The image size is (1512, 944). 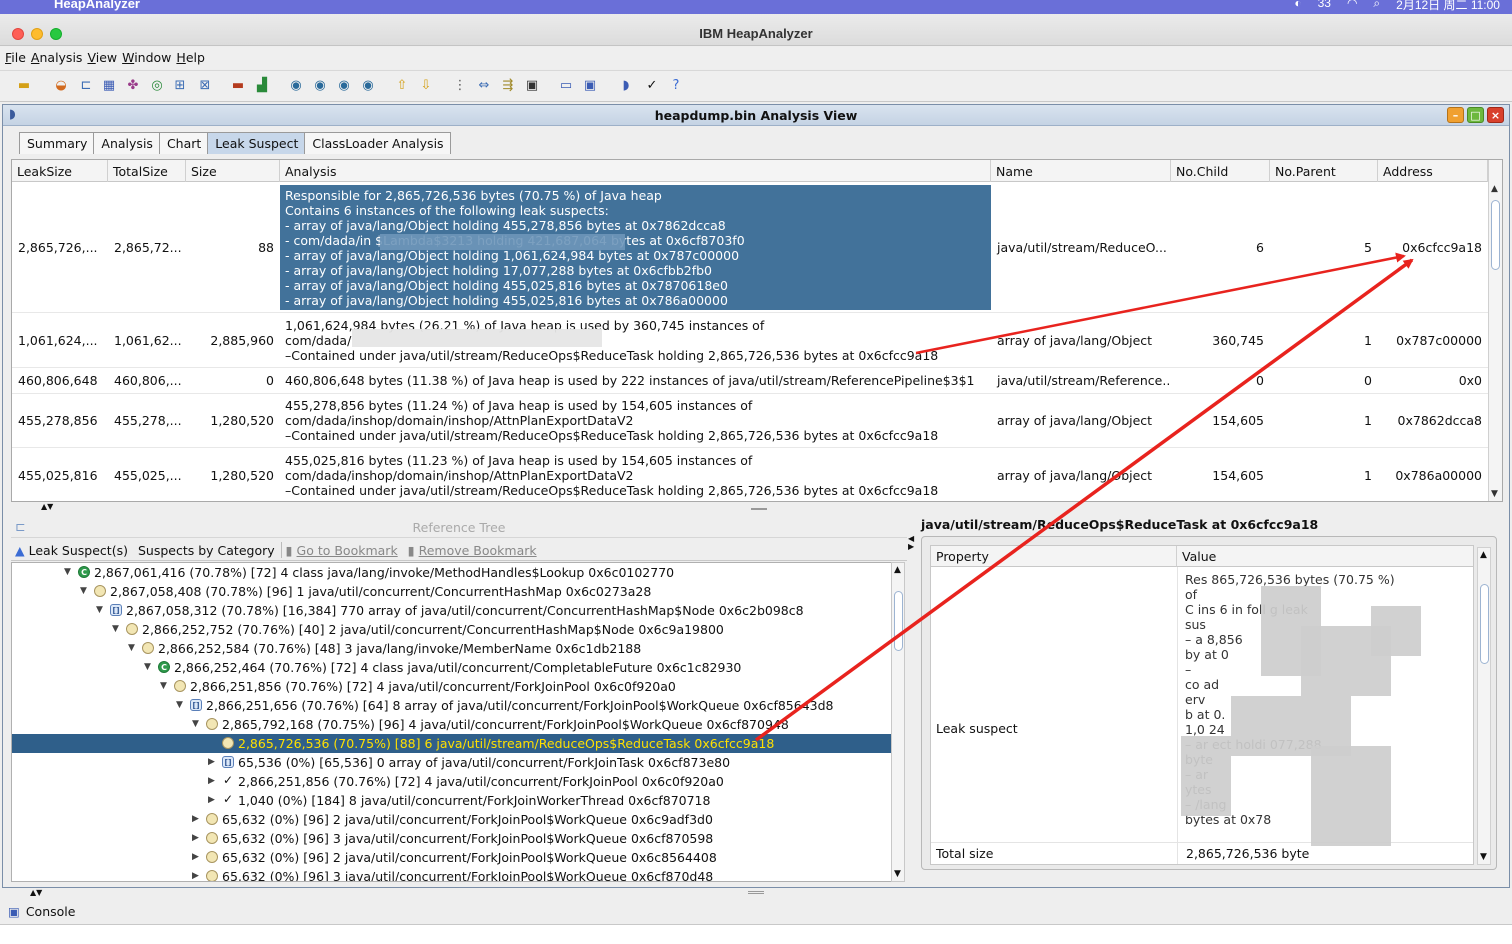 What do you see at coordinates (238, 86) in the screenshot?
I see `size-icon: ▬` at bounding box center [238, 86].